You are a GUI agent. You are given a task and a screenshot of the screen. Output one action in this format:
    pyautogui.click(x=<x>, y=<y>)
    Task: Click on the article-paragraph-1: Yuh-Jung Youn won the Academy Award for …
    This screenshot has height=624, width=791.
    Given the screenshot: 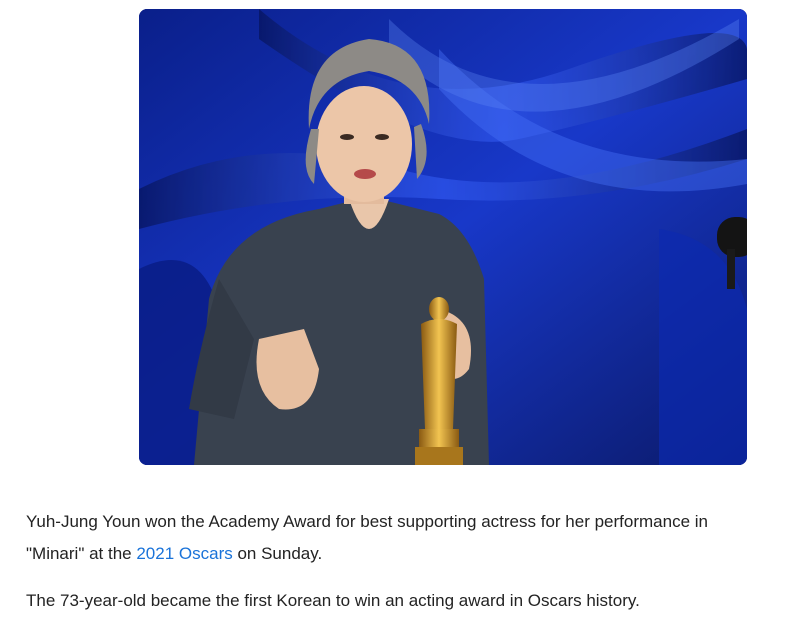 What is the action you would take?
    pyautogui.click(x=398, y=538)
    